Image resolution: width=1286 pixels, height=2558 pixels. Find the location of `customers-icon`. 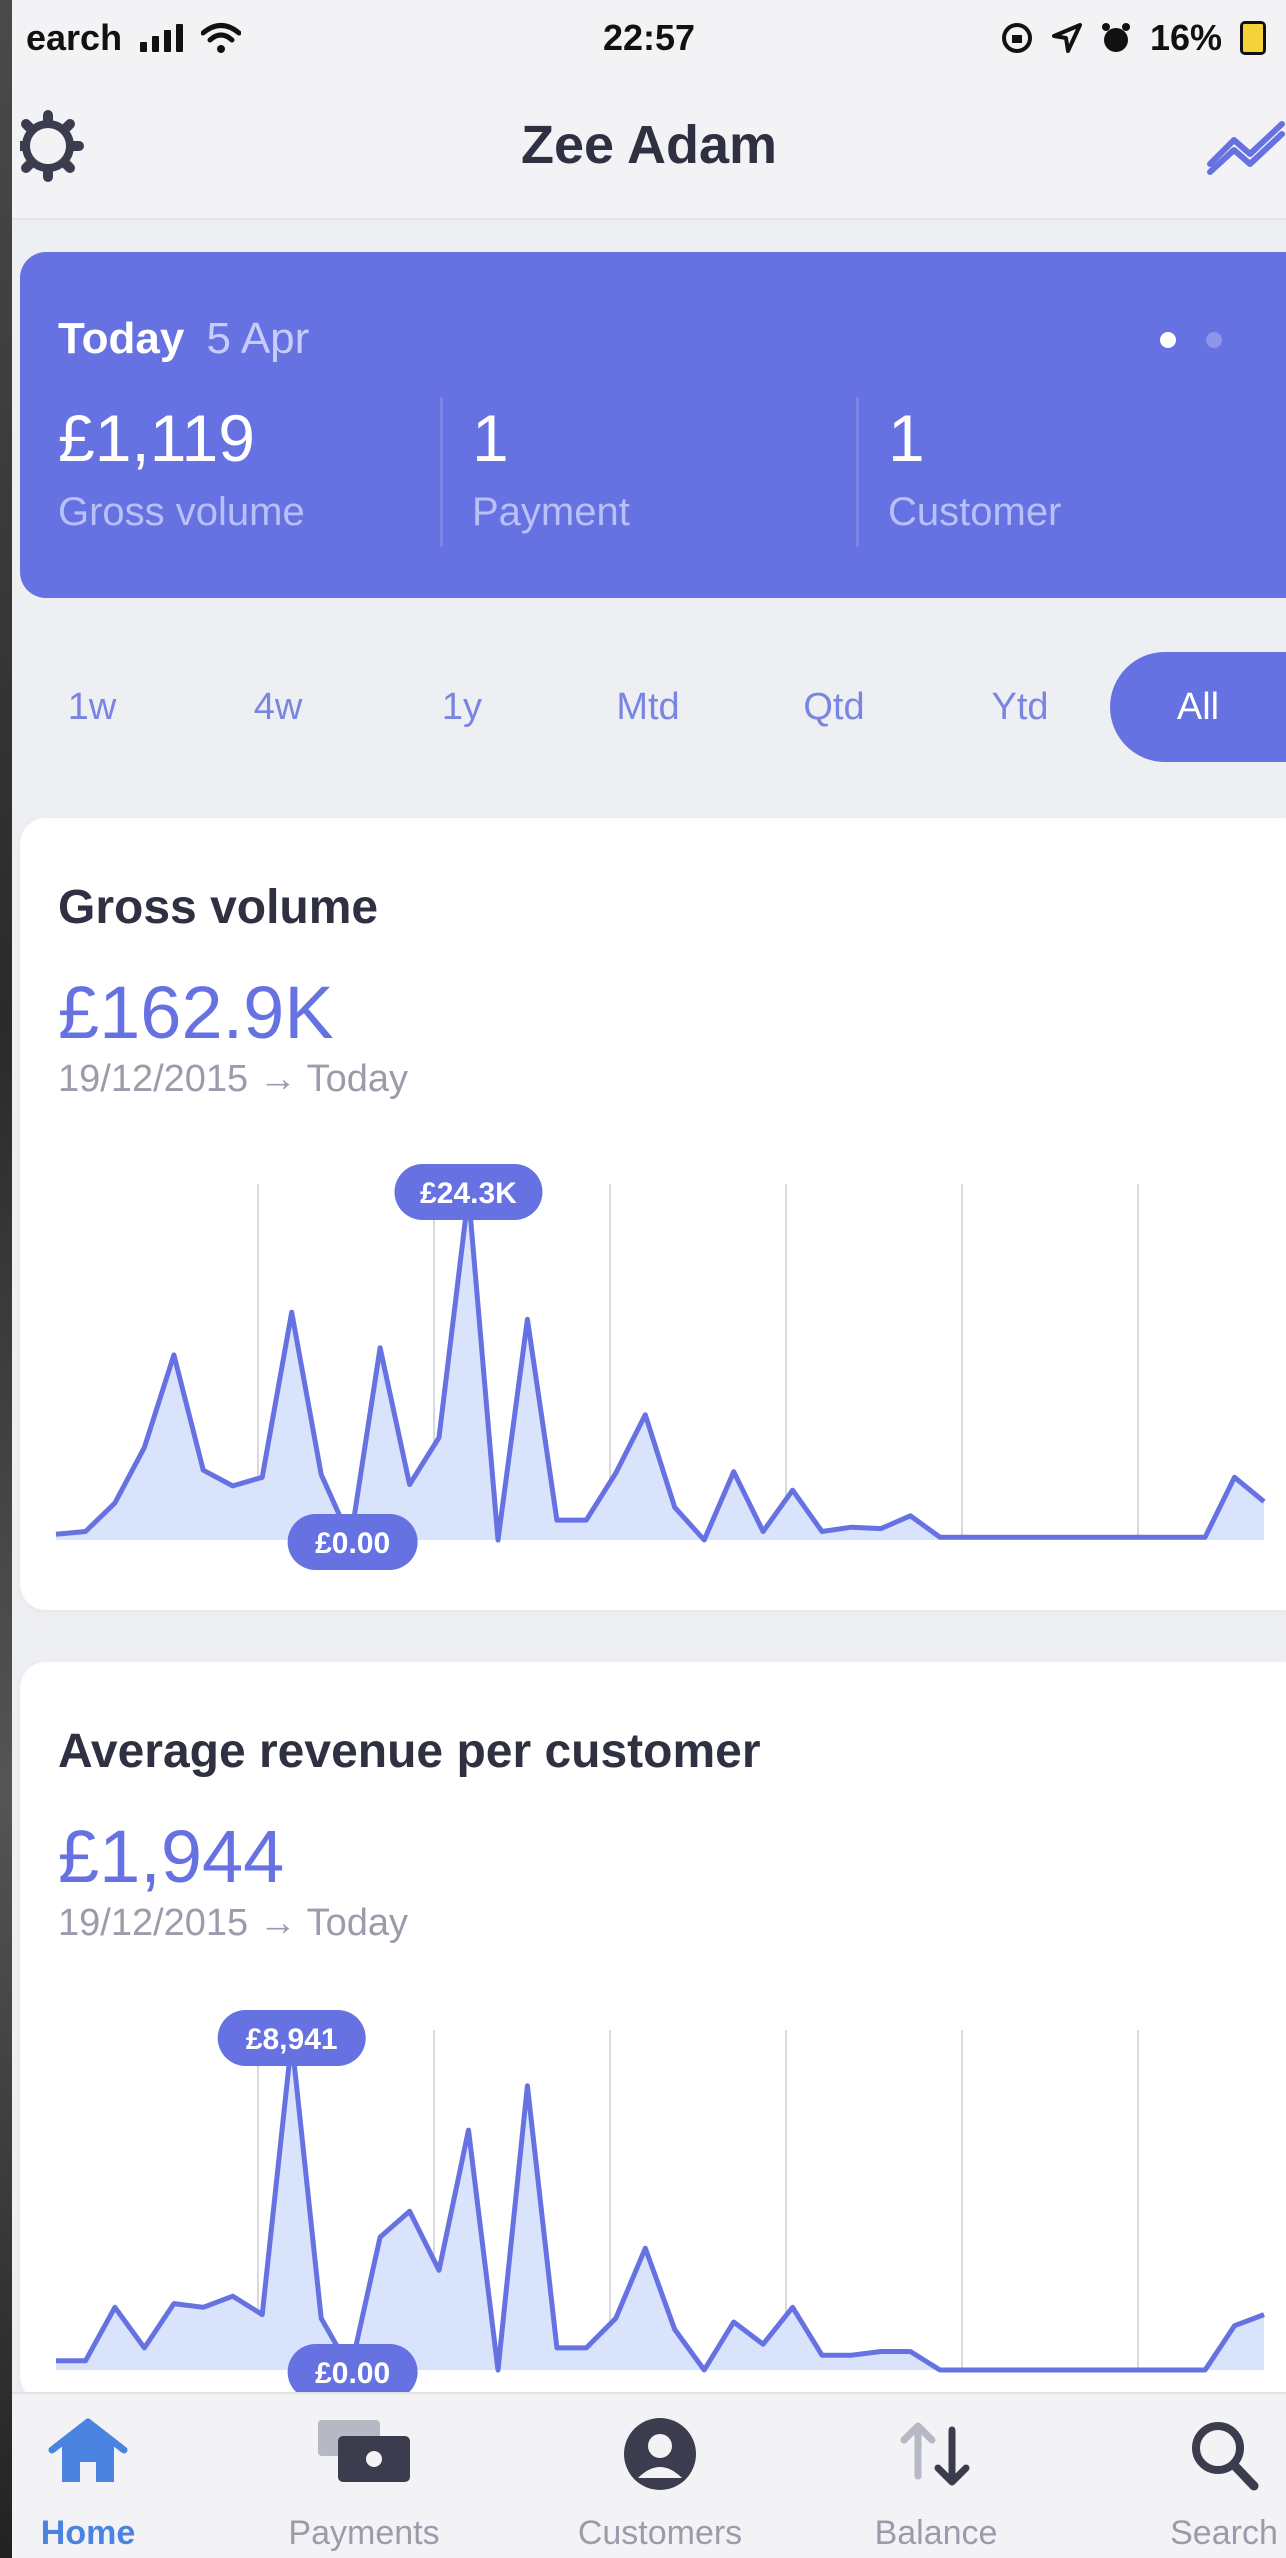

customers-icon is located at coordinates (660, 2454).